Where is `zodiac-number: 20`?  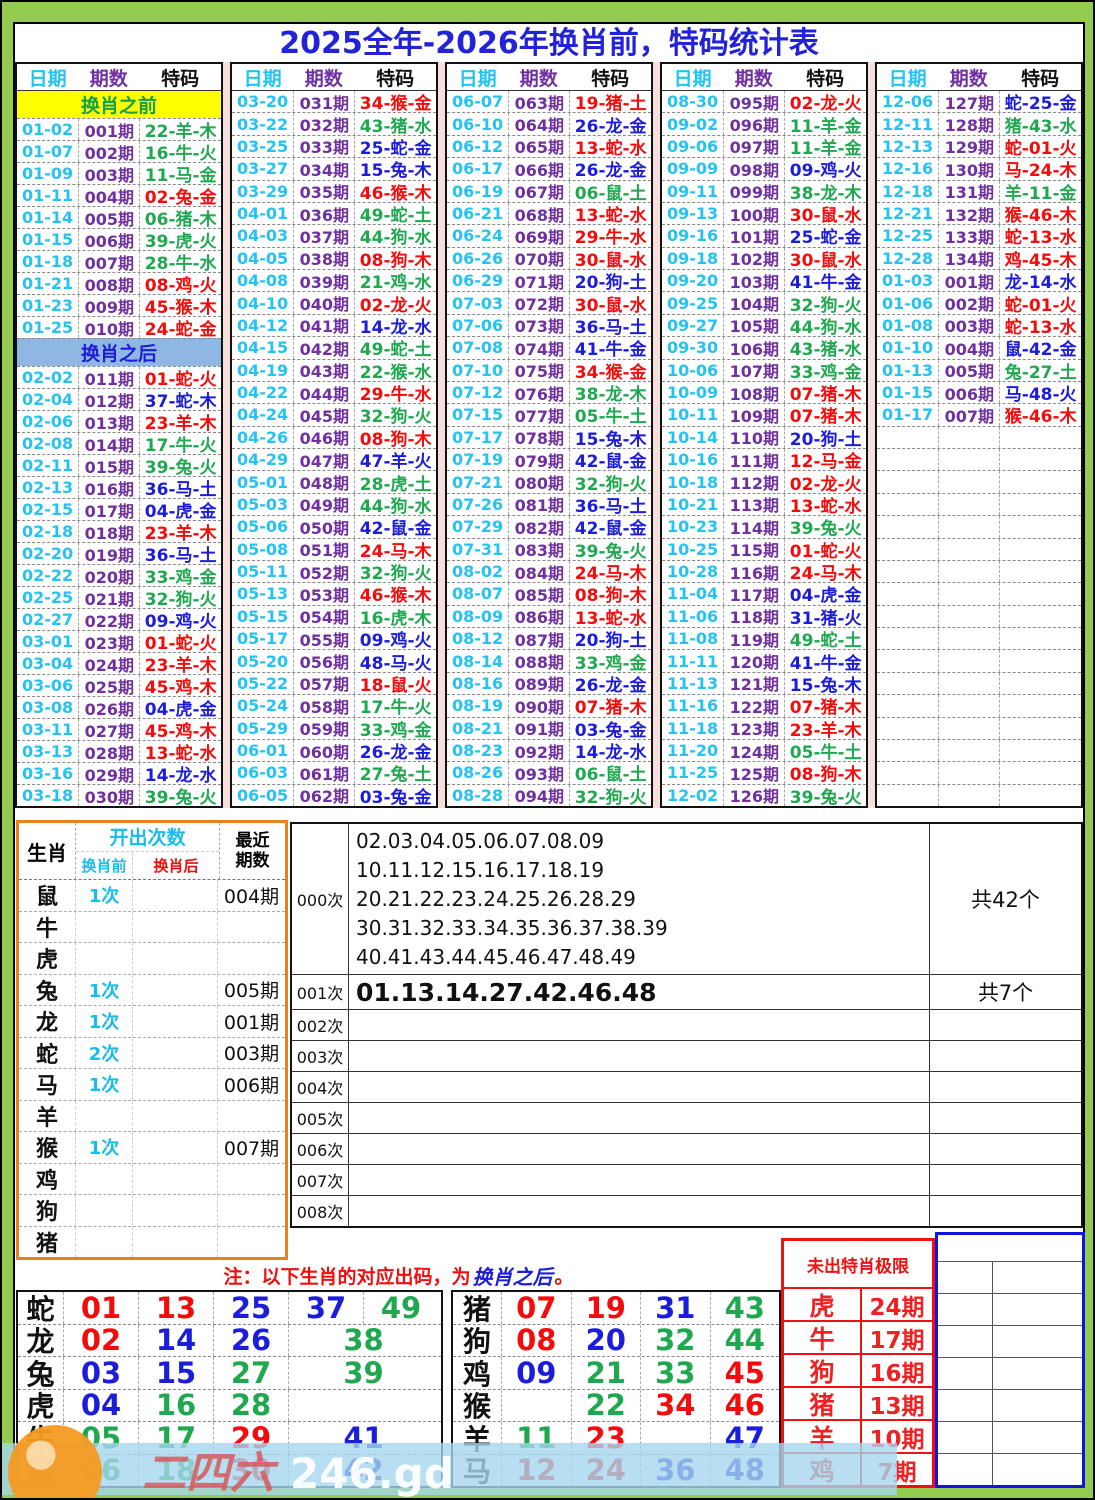
zodiac-number: 20 is located at coordinates (605, 1340).